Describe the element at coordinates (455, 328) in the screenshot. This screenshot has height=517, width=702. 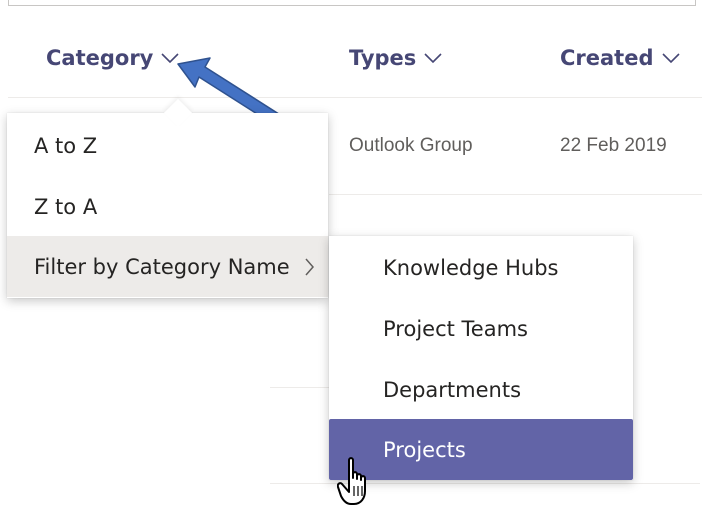
I see `filter-option-label: Project Teams` at that location.